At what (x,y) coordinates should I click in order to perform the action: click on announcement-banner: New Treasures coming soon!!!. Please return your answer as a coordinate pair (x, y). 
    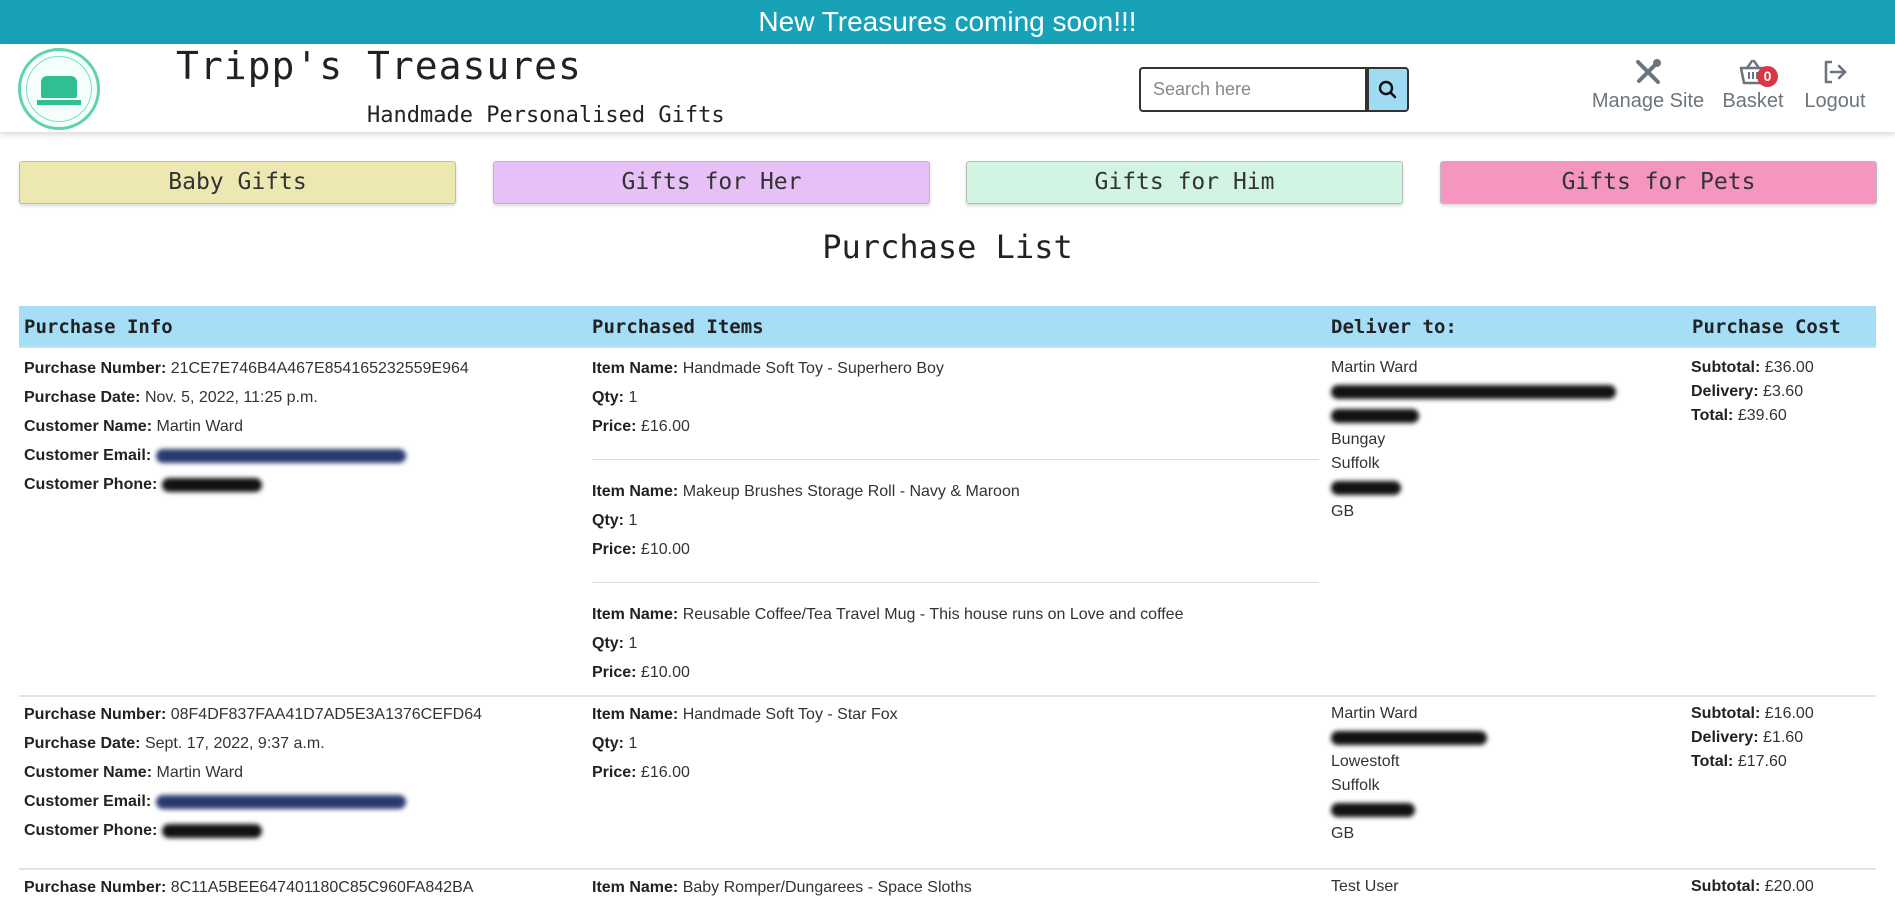
    Looking at the image, I should click on (947, 22).